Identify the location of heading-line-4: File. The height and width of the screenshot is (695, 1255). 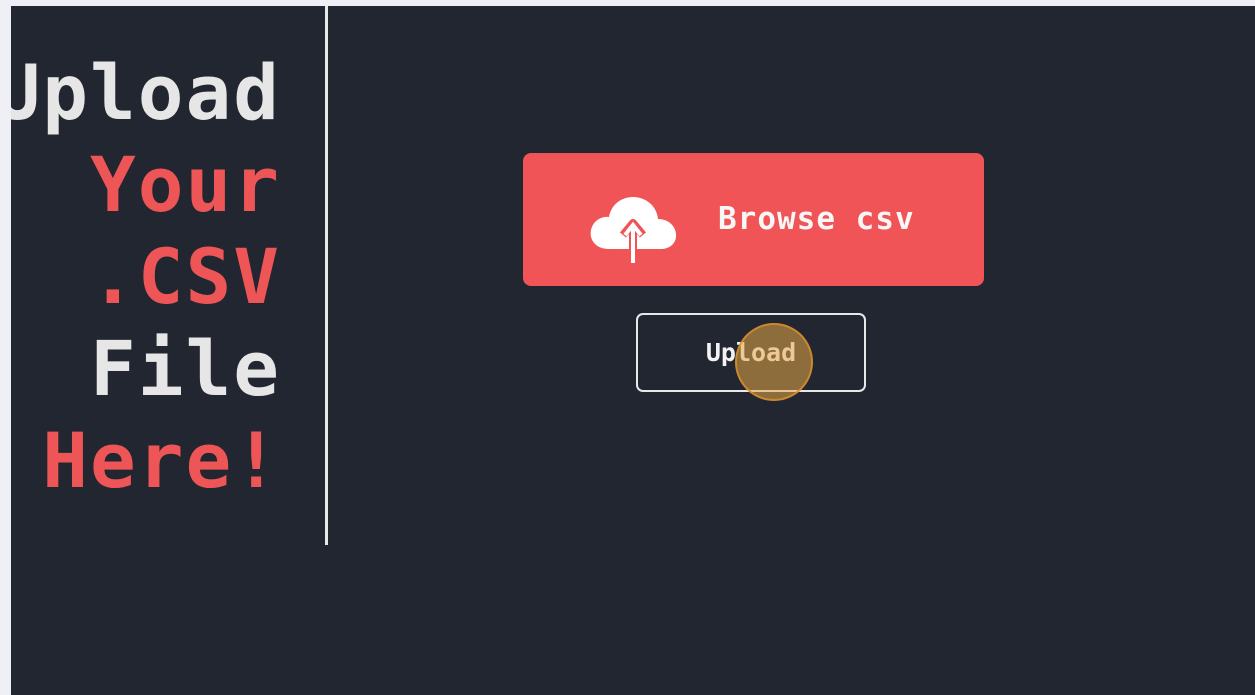
(185, 368).